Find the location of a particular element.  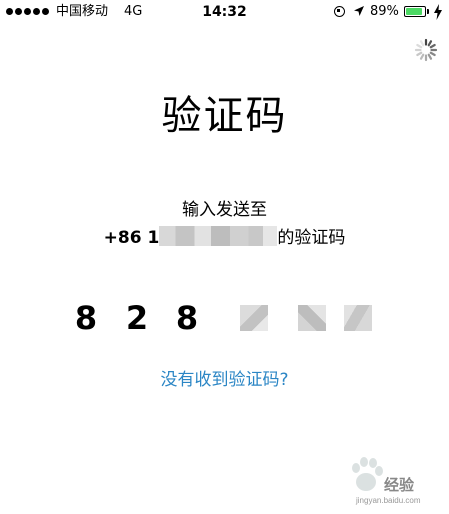

phone-line: +86 1 的验证码 is located at coordinates (224, 238).